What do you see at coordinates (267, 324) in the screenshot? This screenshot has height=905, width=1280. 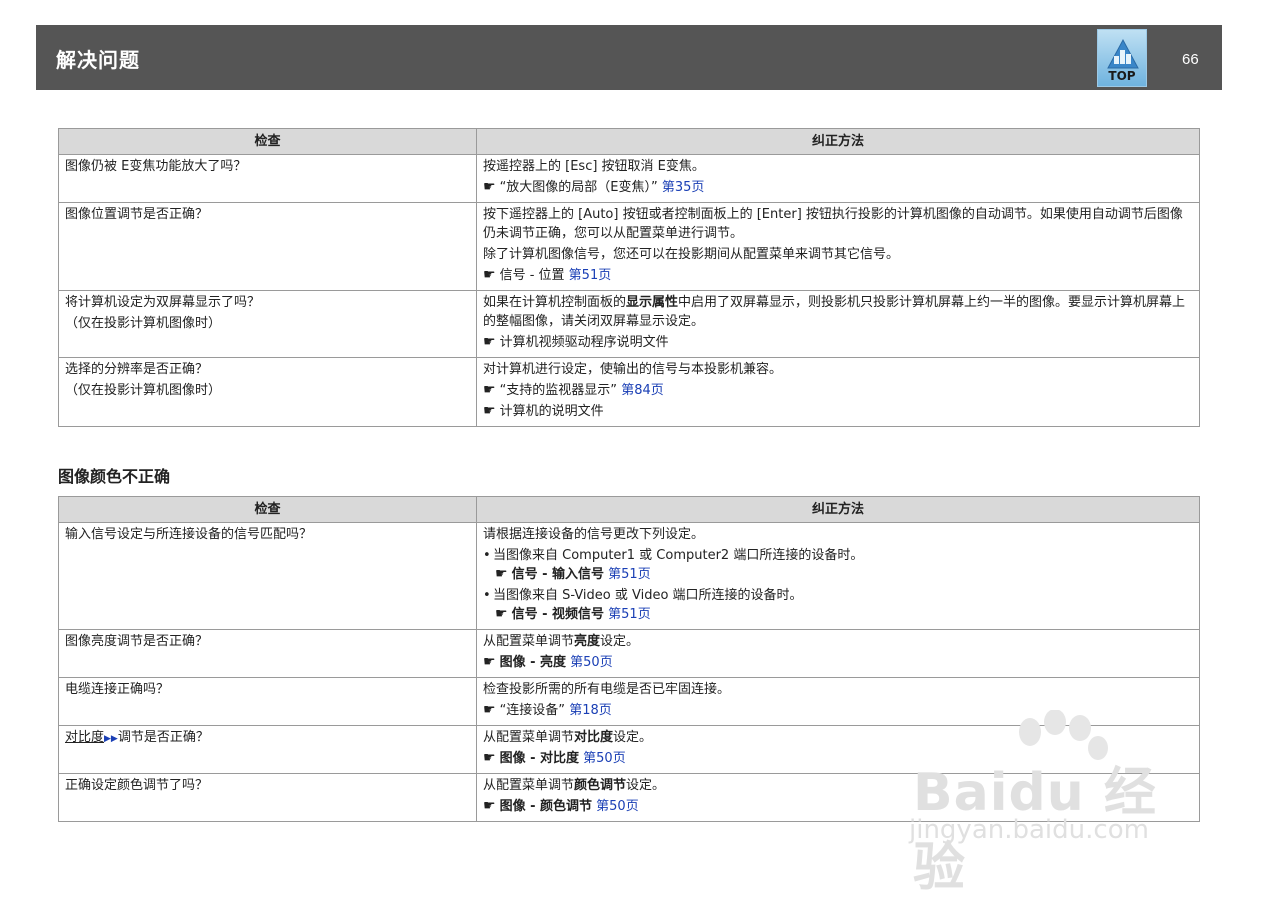 I see `check-cell: 将计算机设定为双屏幕显示了吗？ （仅在投影计算机图像时）` at bounding box center [267, 324].